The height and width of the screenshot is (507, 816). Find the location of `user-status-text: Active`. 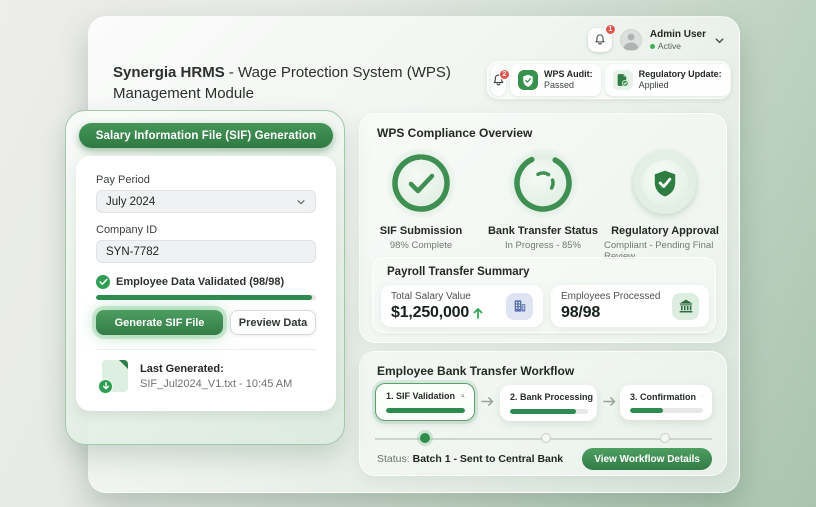

user-status-text: Active is located at coordinates (669, 46).